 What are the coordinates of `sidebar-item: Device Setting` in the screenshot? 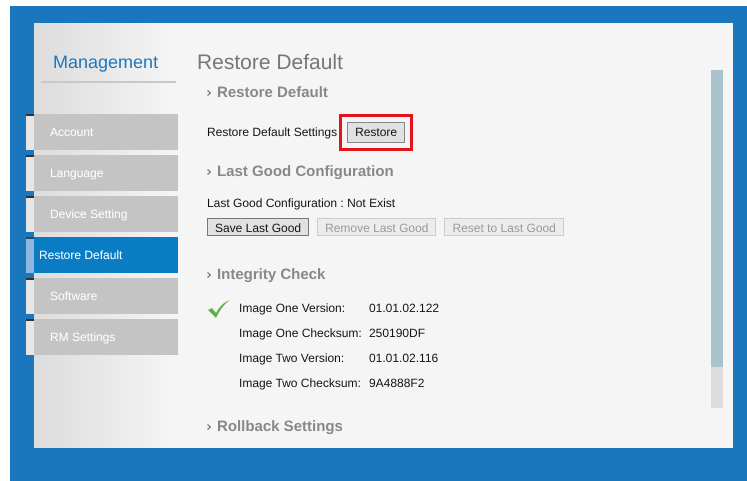 It's located at (102, 214).